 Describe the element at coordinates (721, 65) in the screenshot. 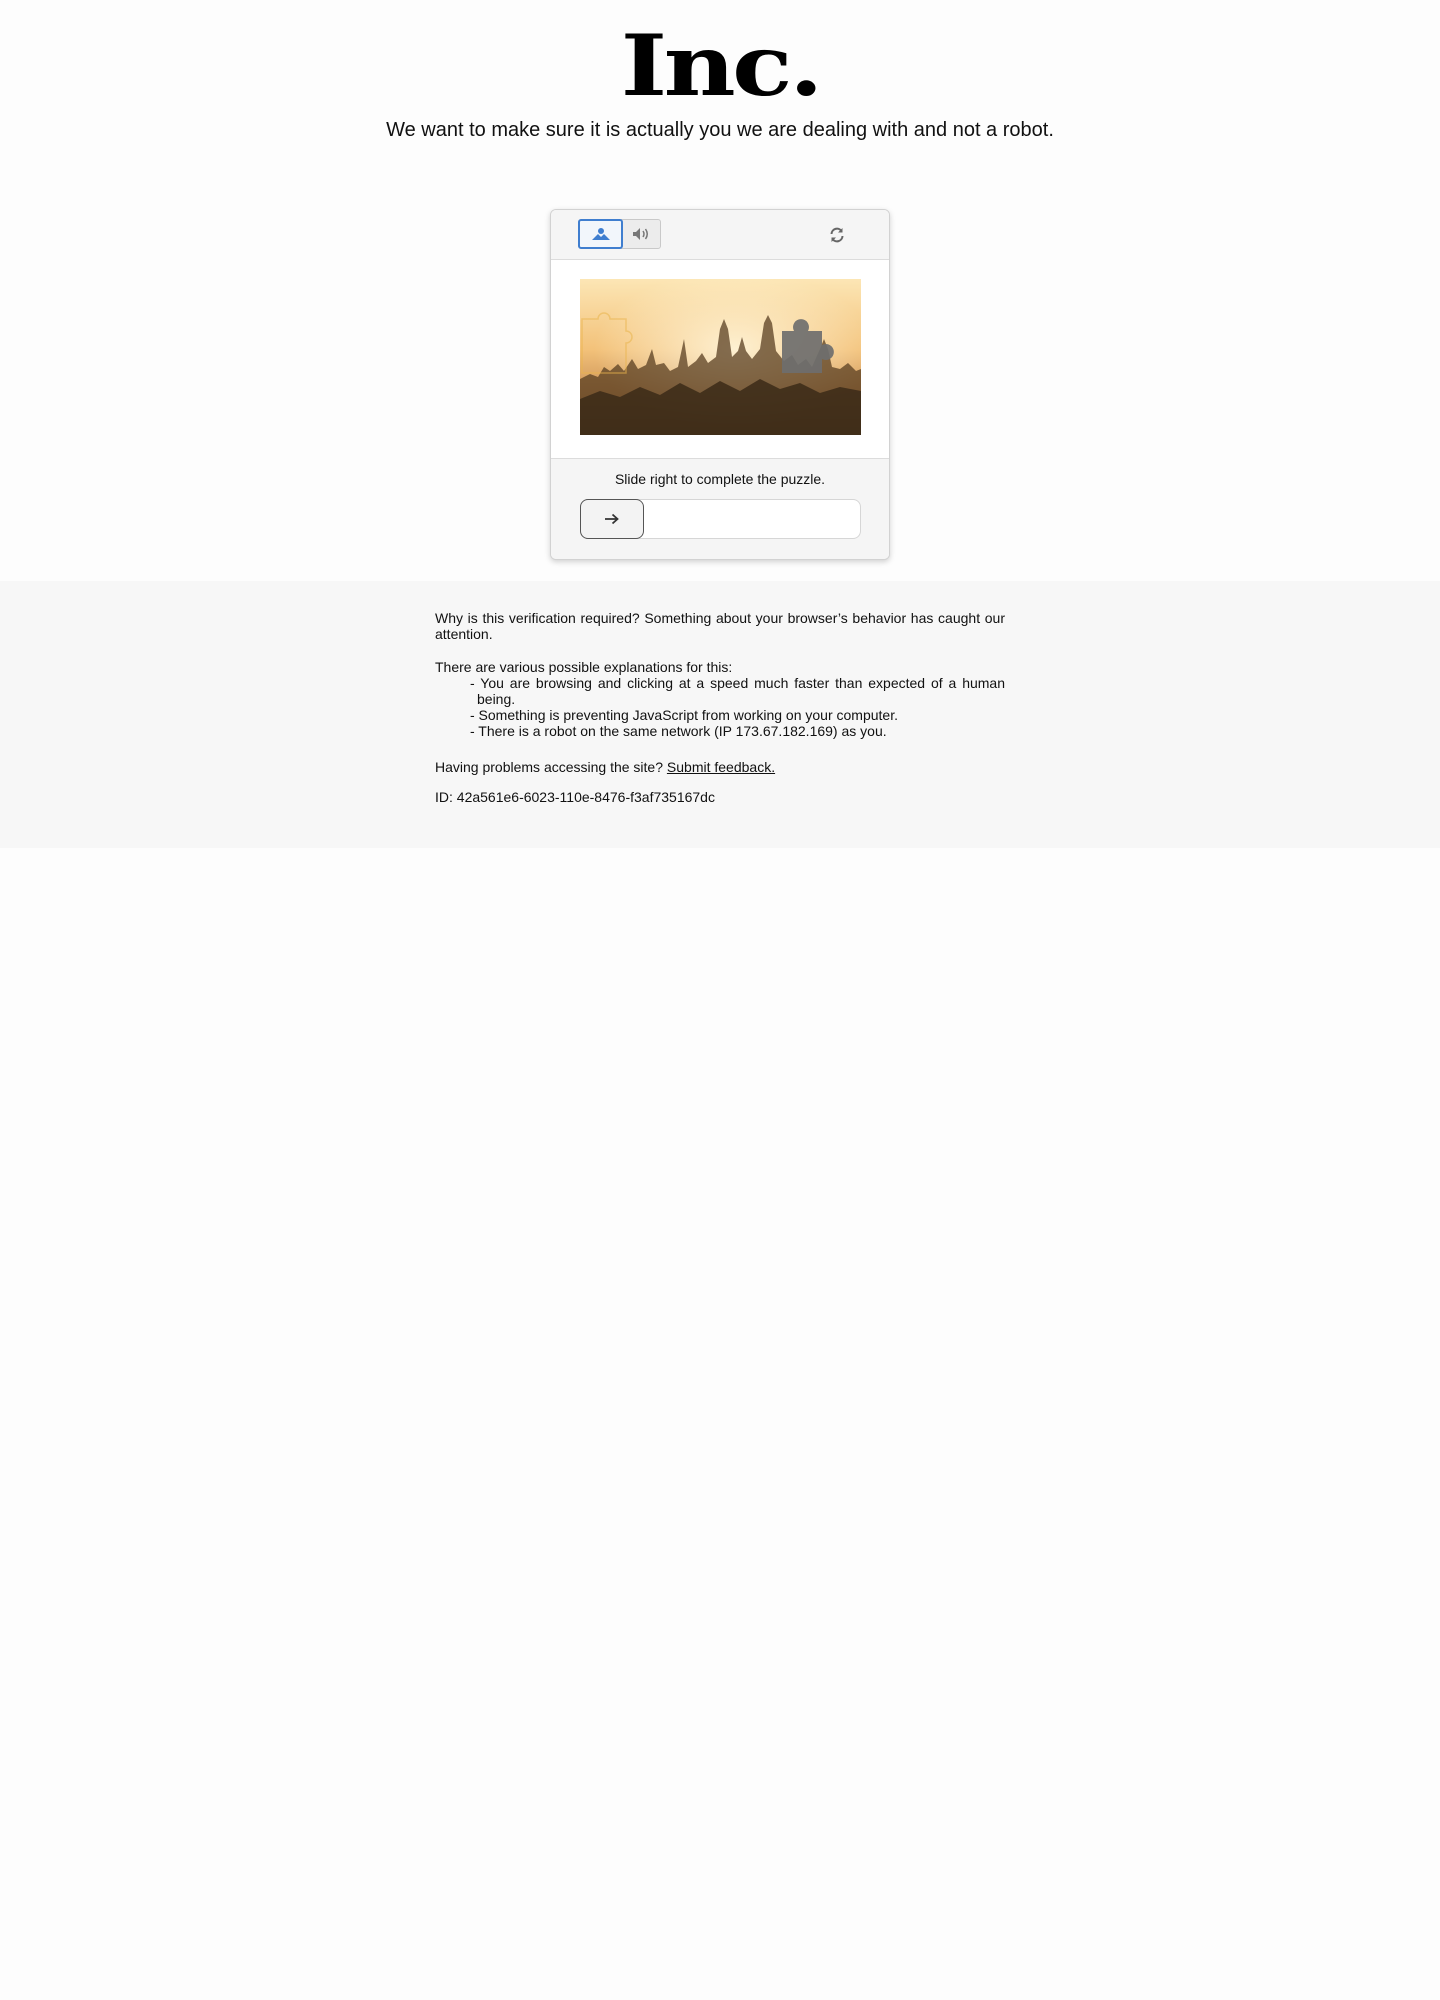

I see `inc-logo: Inc.` at that location.